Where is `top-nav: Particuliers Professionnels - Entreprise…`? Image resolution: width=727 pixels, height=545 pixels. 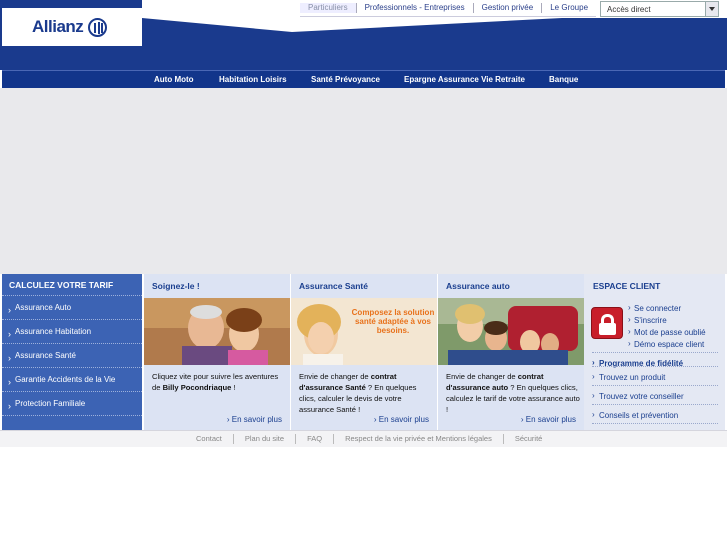 top-nav: Particuliers Professionnels - Entreprise… is located at coordinates (448, 8).